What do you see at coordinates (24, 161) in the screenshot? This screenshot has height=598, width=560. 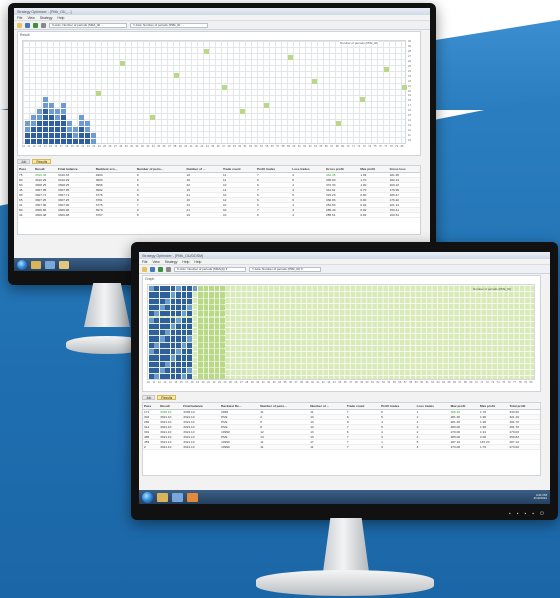 I see `back-tab-job: Job` at bounding box center [24, 161].